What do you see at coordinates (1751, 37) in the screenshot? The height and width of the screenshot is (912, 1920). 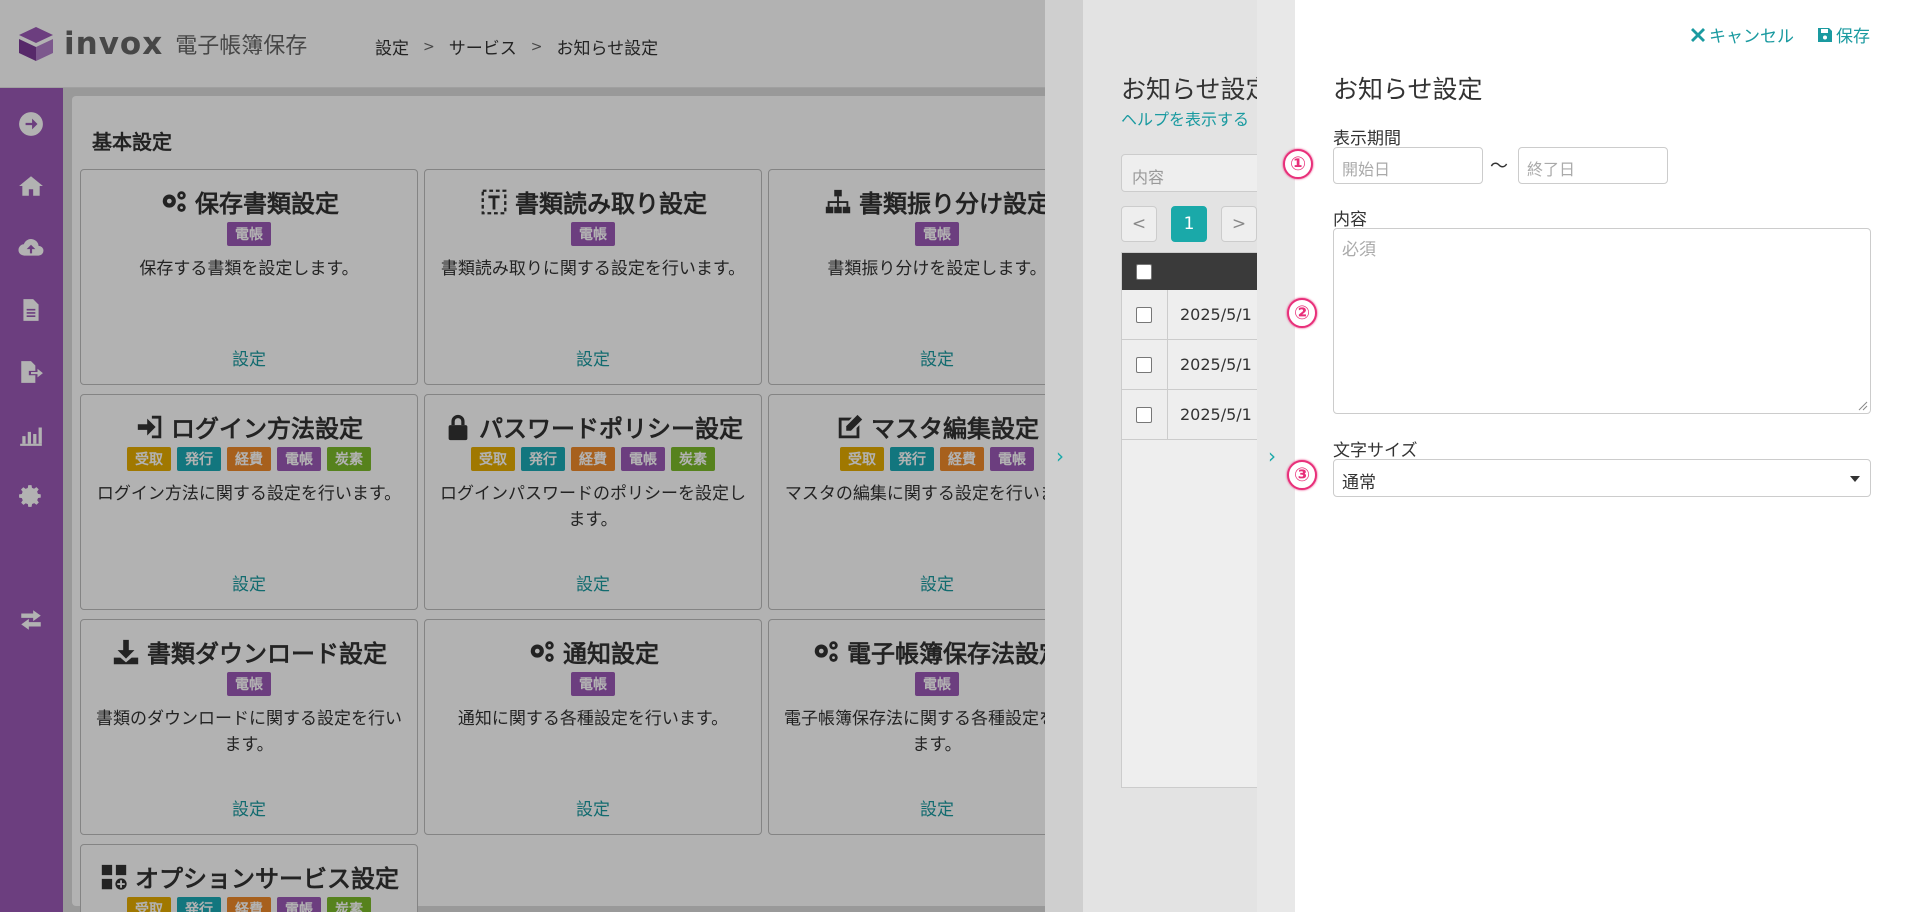 I see `cancel-label: キャンセル` at bounding box center [1751, 37].